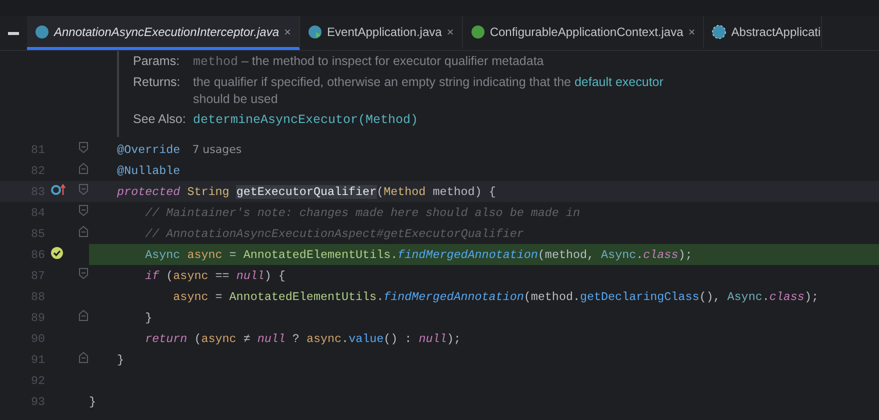 The width and height of the screenshot is (879, 420). Describe the element at coordinates (710, 297) in the screenshot. I see `code-text: (),` at that location.